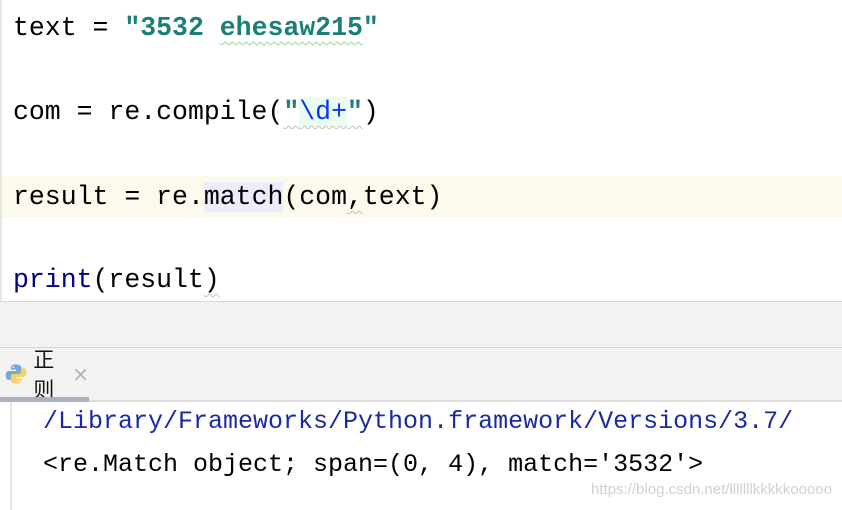 This screenshot has height=510, width=842. I want to click on typo-string-token: ehesaw215, so click(291, 28).